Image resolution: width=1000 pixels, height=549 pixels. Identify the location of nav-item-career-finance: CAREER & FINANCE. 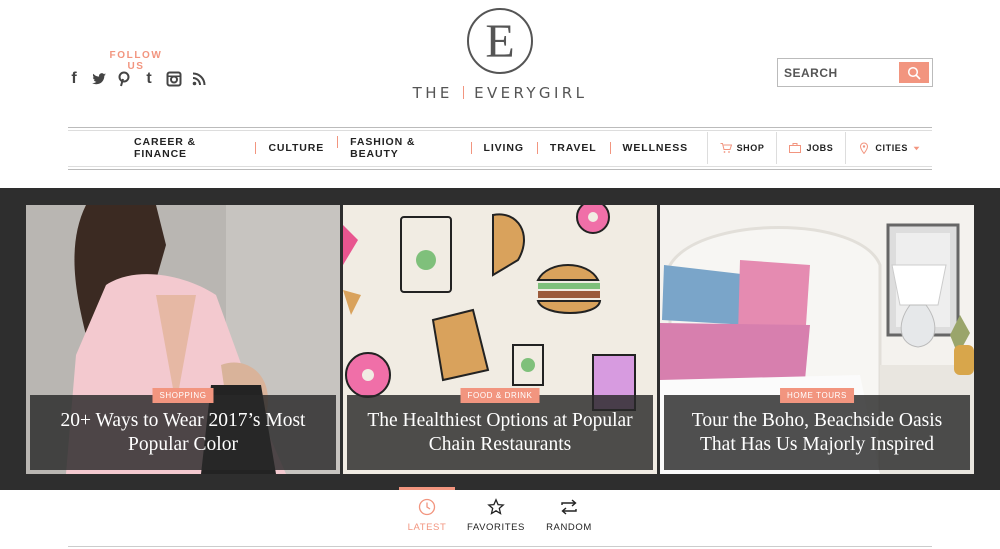
(161, 148).